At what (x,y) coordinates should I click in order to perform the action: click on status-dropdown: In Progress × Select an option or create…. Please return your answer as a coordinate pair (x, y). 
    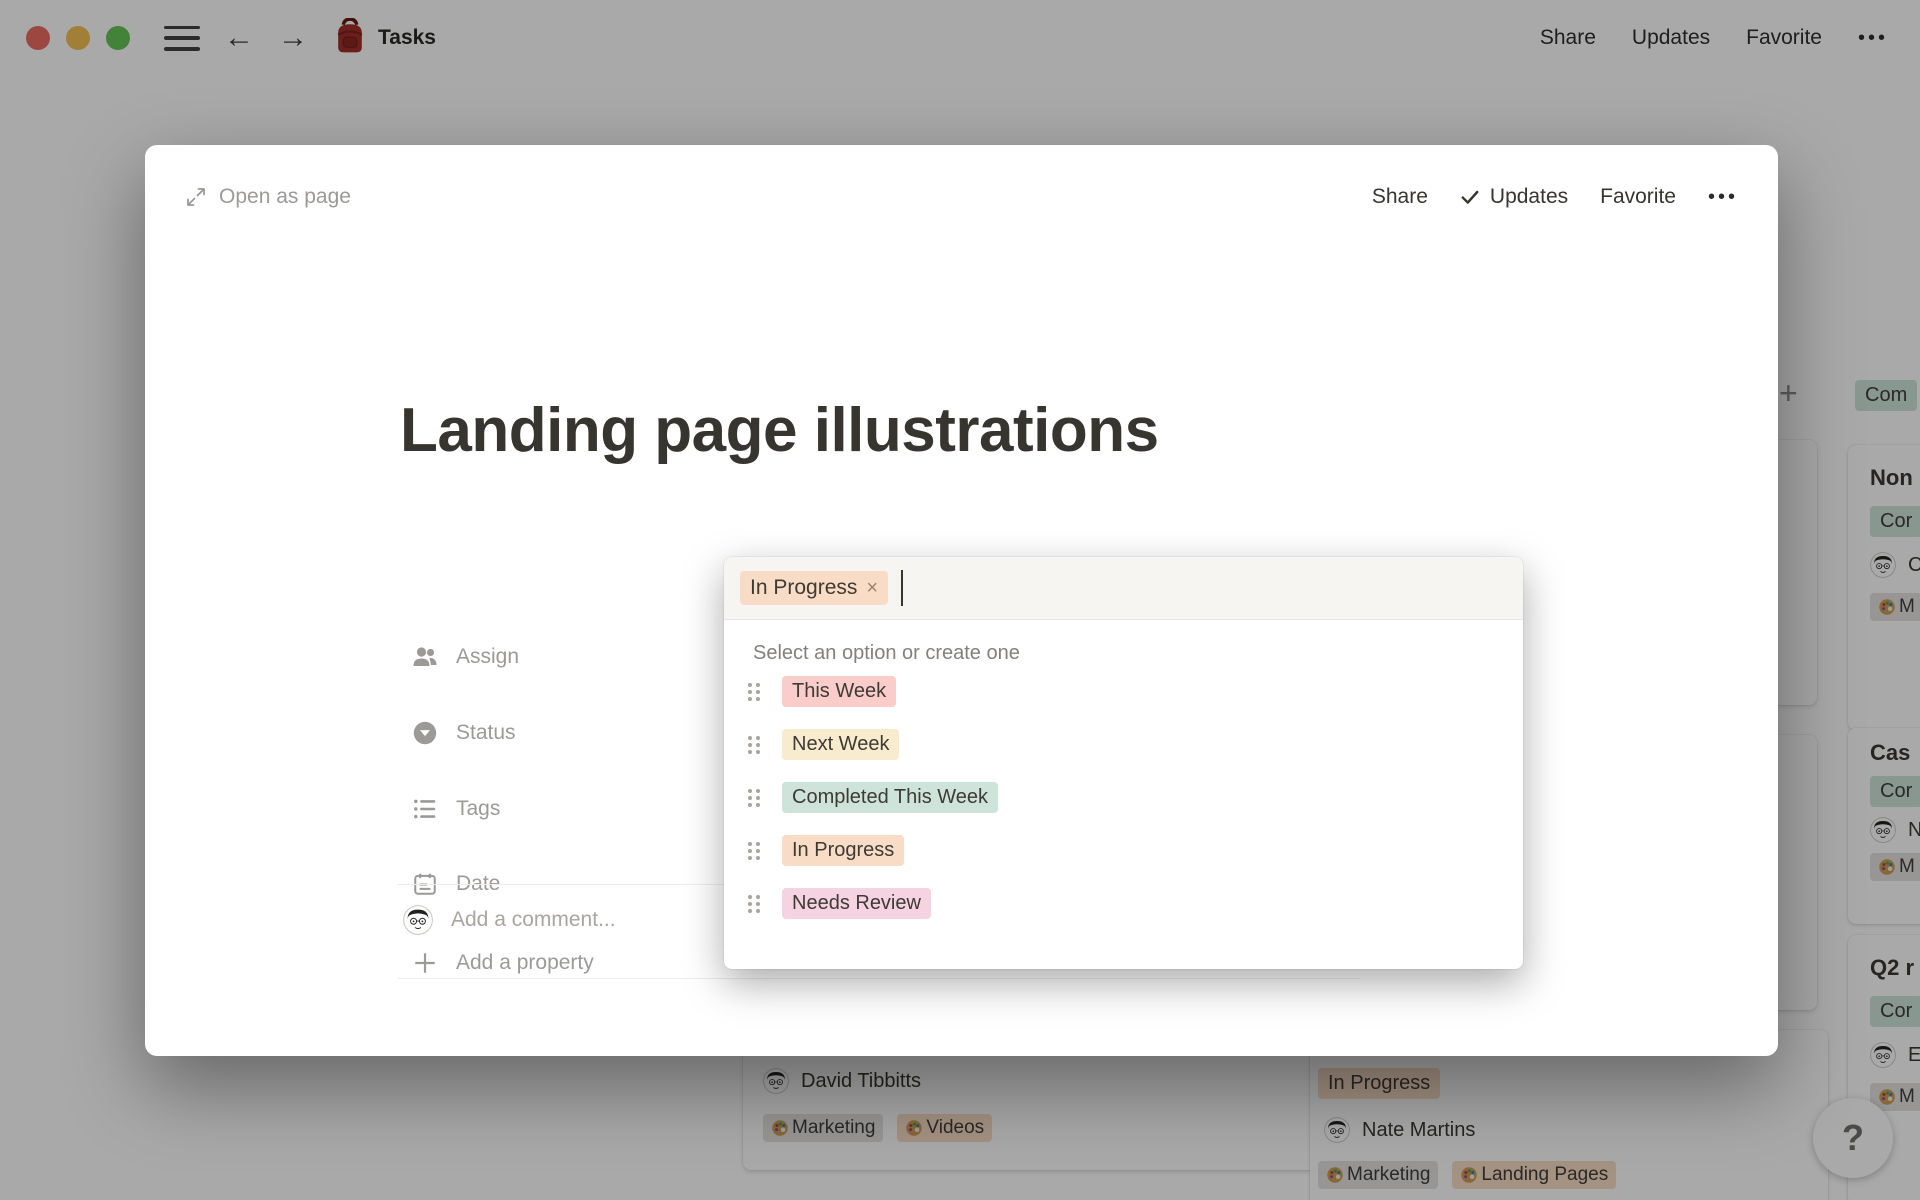
    Looking at the image, I should click on (1123, 763).